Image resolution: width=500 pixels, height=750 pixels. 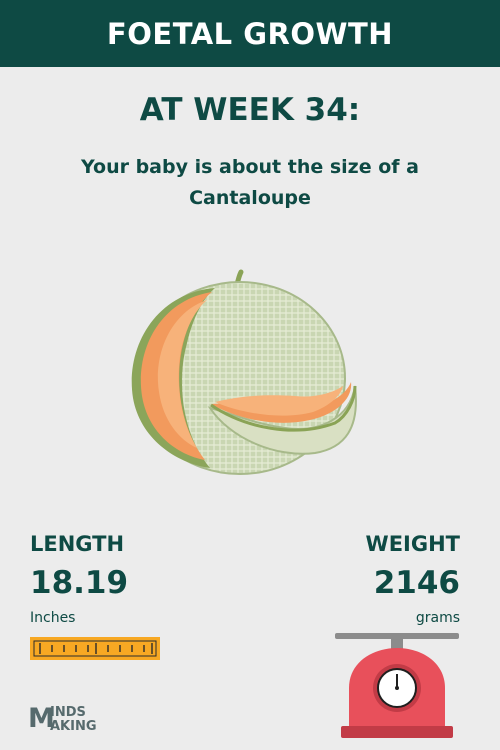 I want to click on header-title: FOETAL GROWTH, so click(x=250, y=33).